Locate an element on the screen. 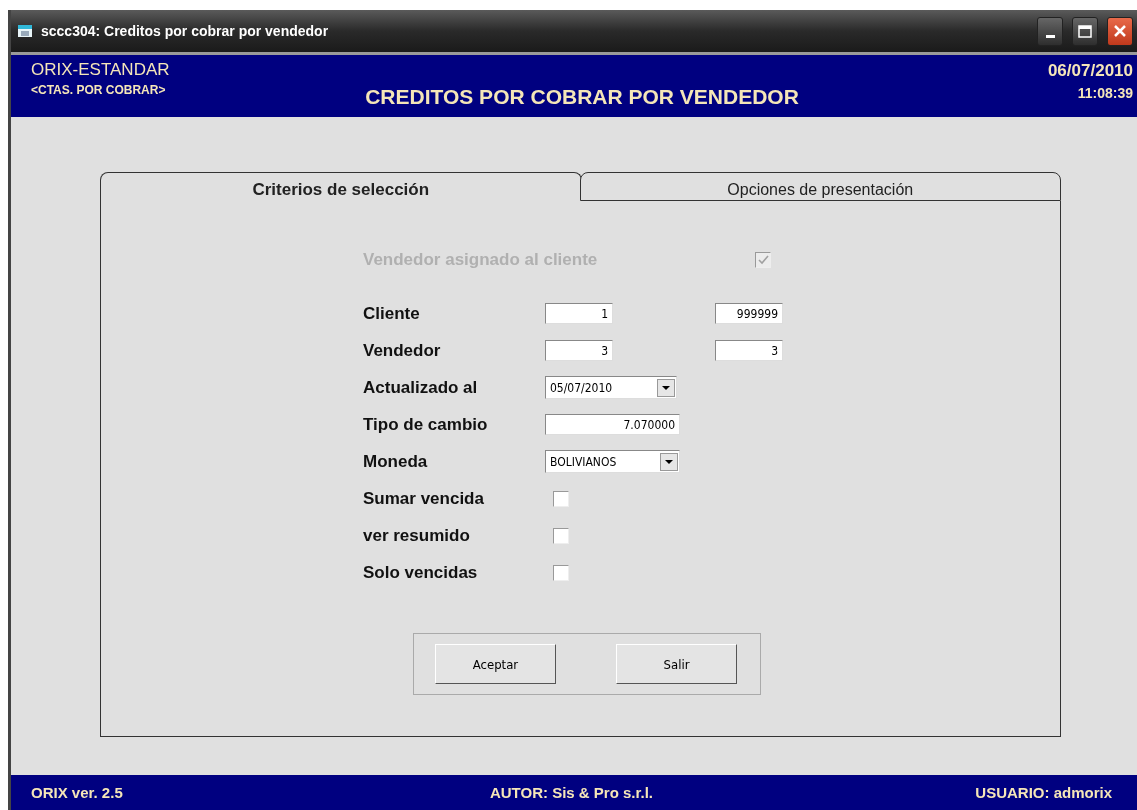 This screenshot has height=810, width=1137. author-text: AUTOR: Sis & Pro s.r.l. is located at coordinates (571, 792).